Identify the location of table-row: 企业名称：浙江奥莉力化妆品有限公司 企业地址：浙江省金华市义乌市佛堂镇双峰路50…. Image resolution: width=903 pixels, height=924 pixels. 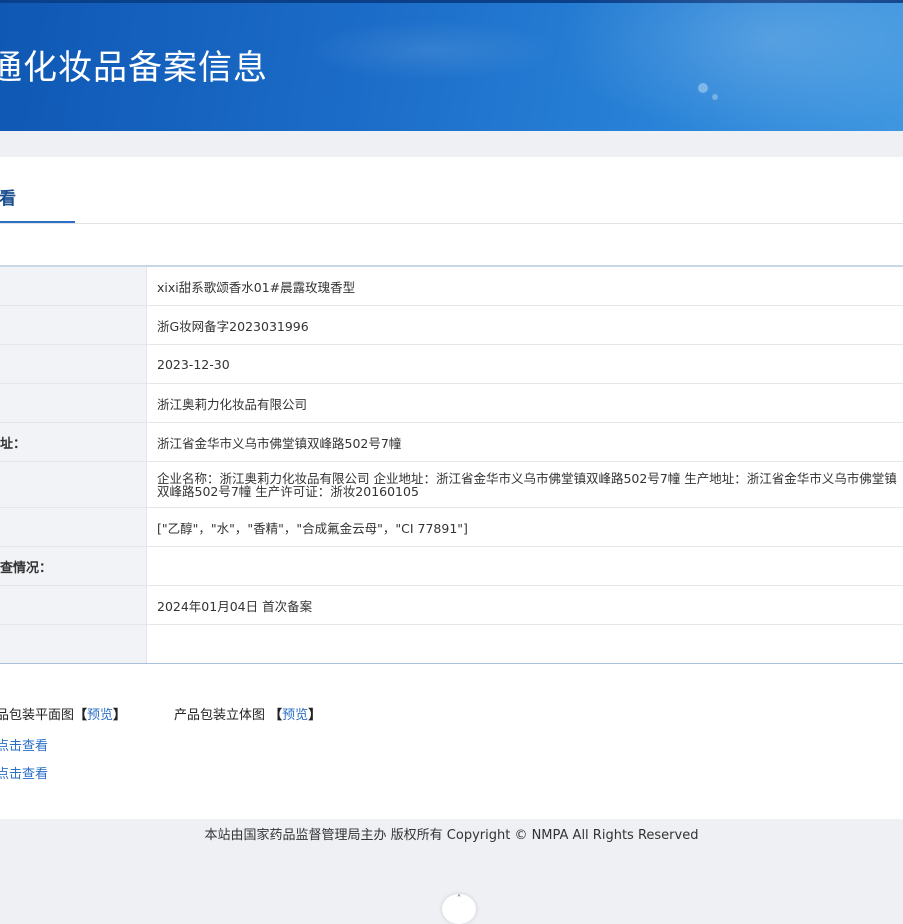
(451, 485).